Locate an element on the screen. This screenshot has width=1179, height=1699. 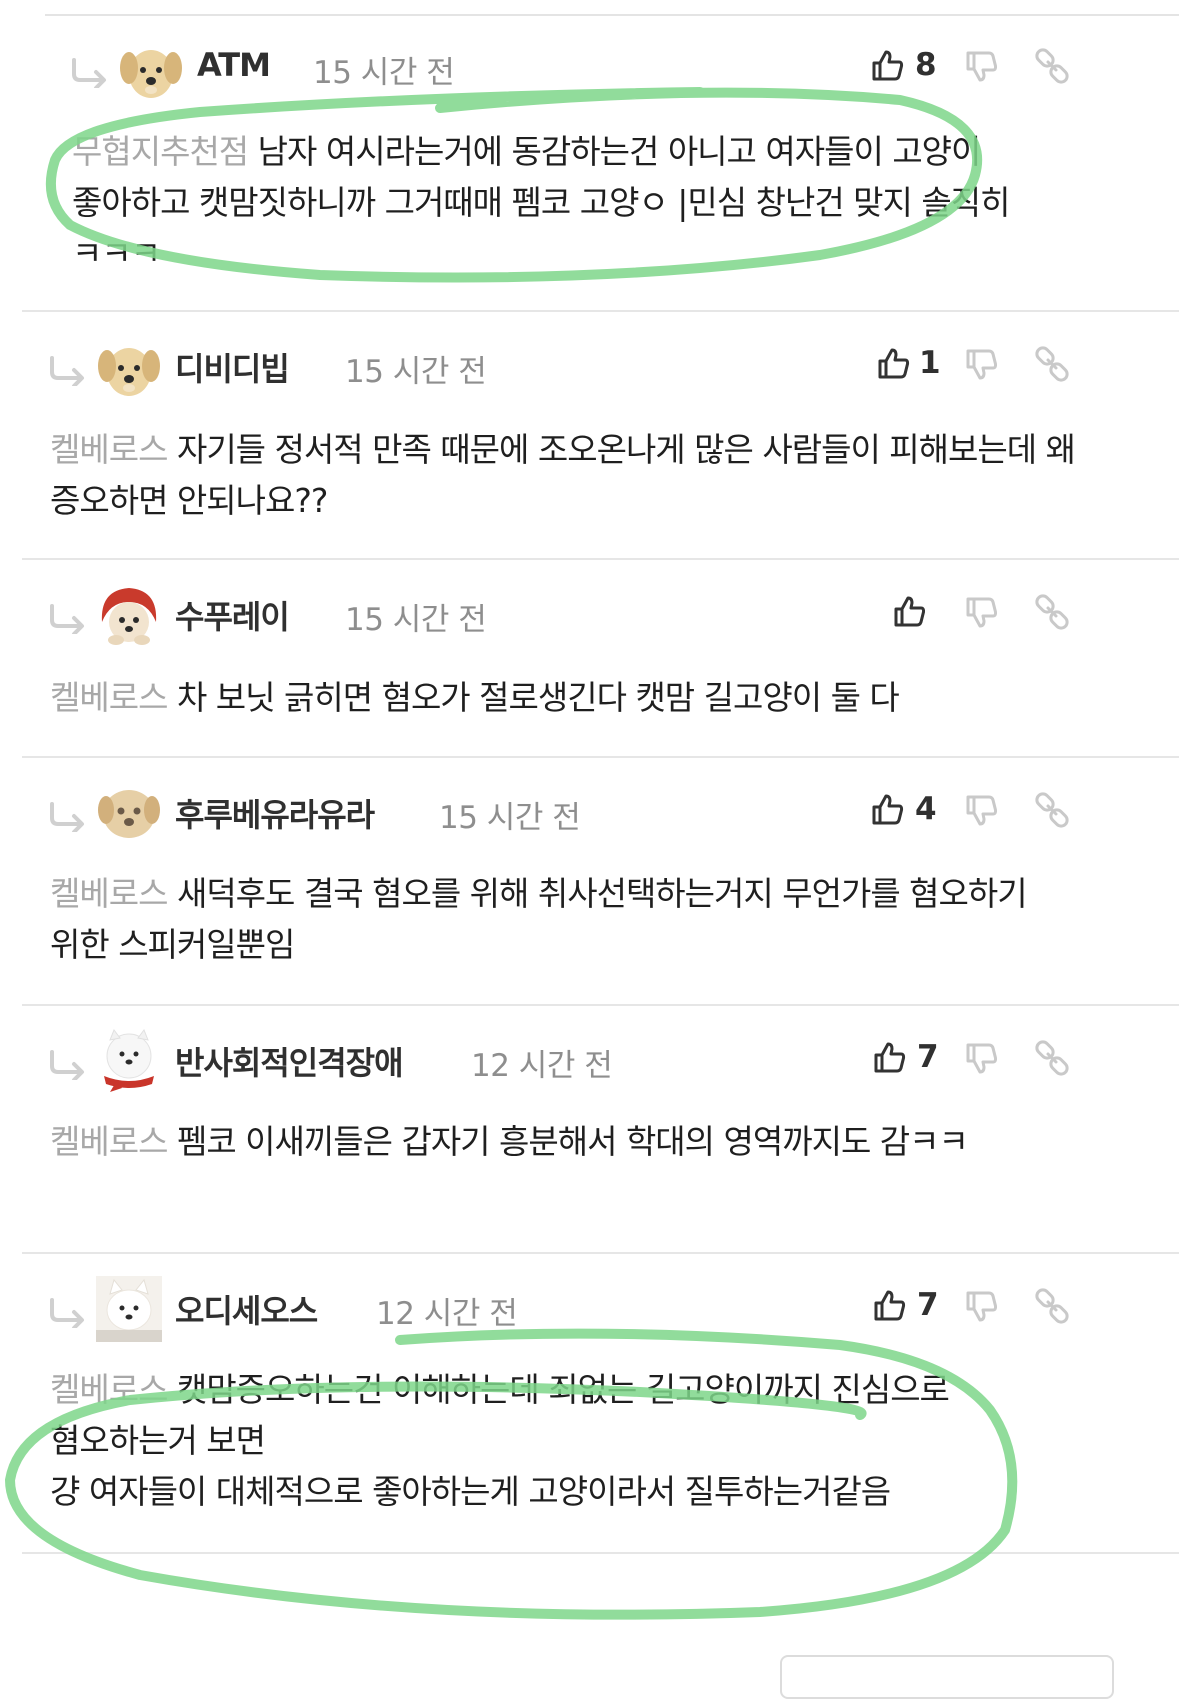
comment-username: 수푸레이 is located at coordinates (232, 615).